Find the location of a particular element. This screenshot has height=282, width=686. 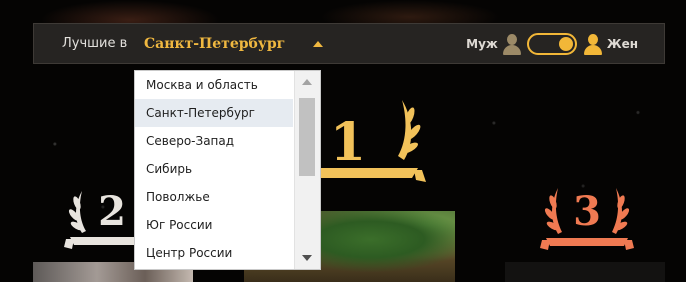

city-option: Москва и область is located at coordinates (214, 85).